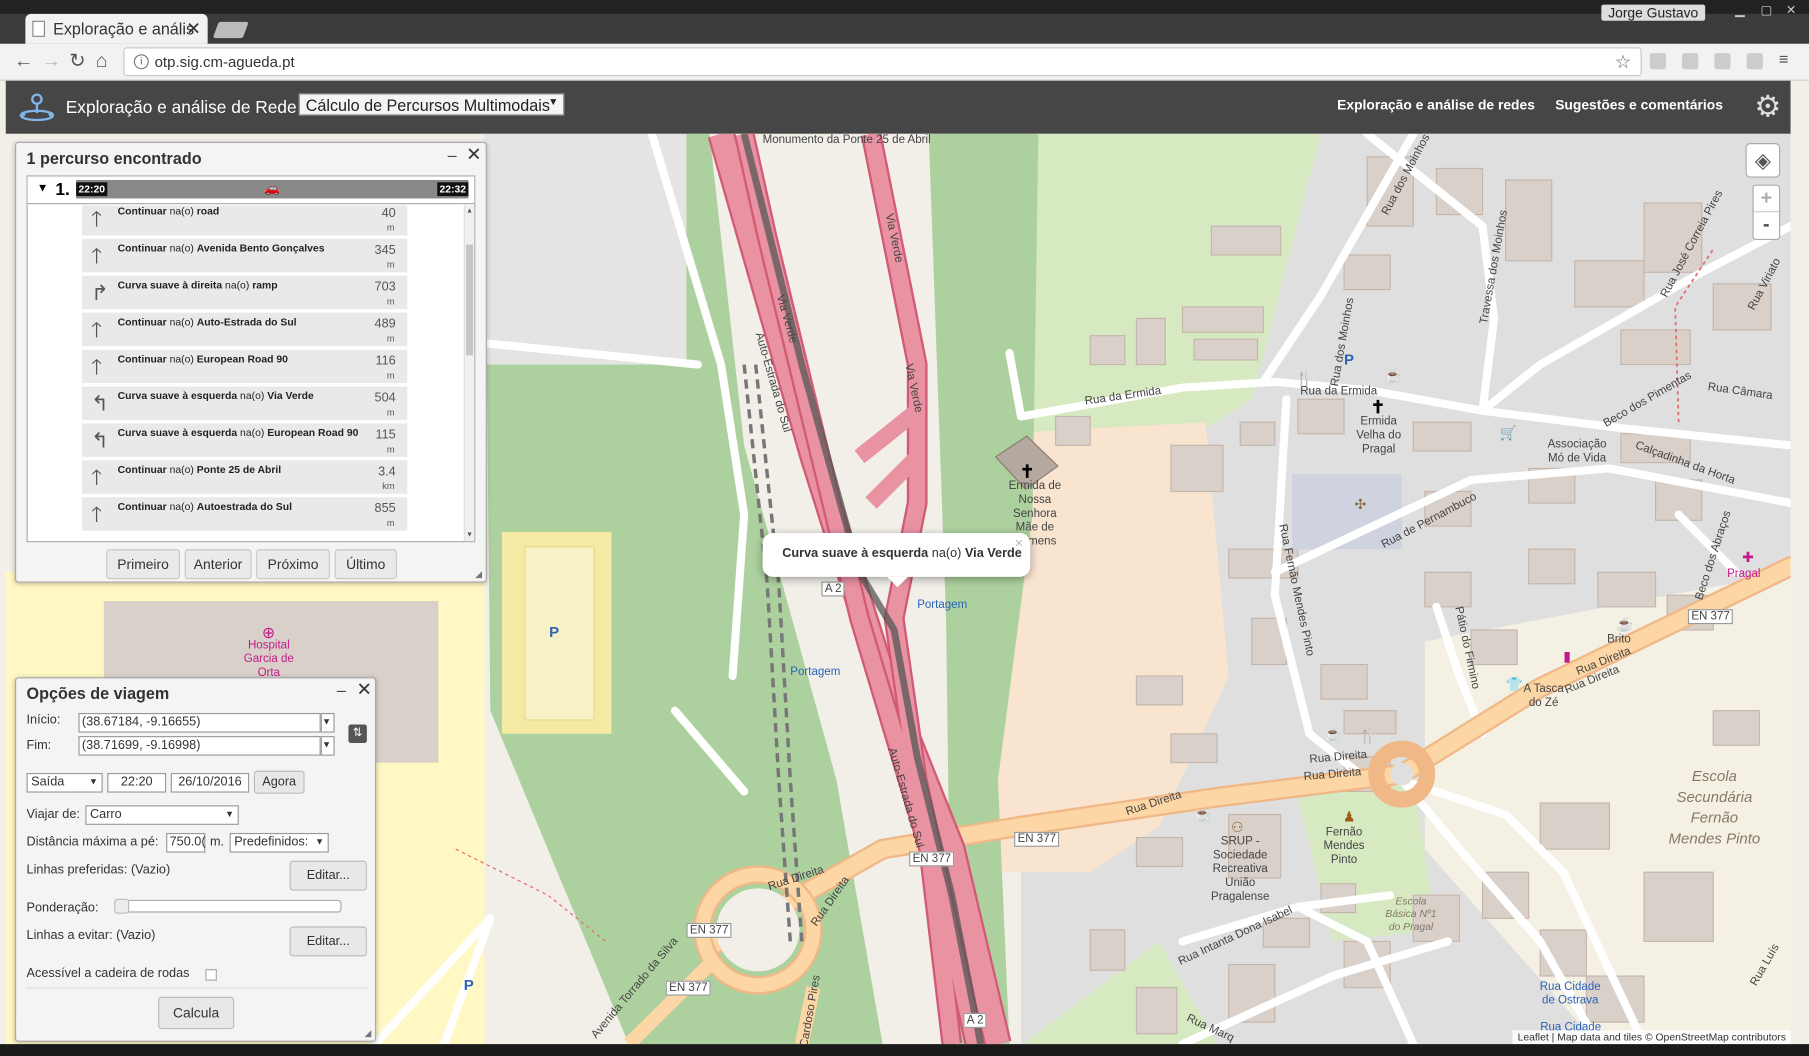 The image size is (1809, 1056). What do you see at coordinates (244, 367) in the screenshot?
I see `route-step: 🡑 Continuar na(o) European Road 90 116 m` at bounding box center [244, 367].